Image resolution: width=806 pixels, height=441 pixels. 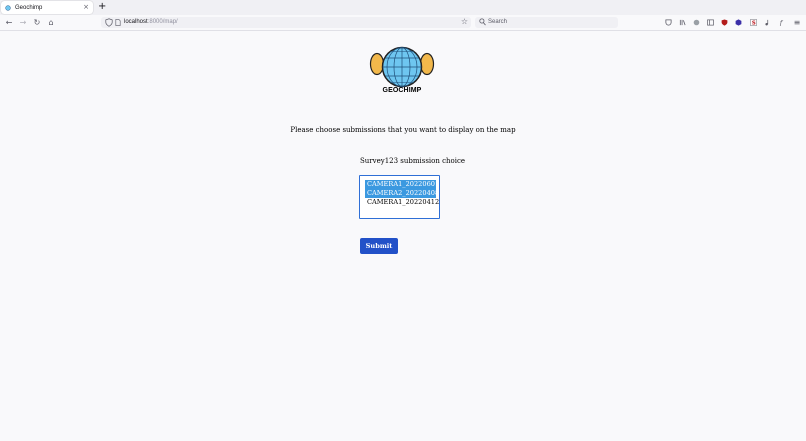 I want to click on svg-text: S, so click(x=754, y=23).